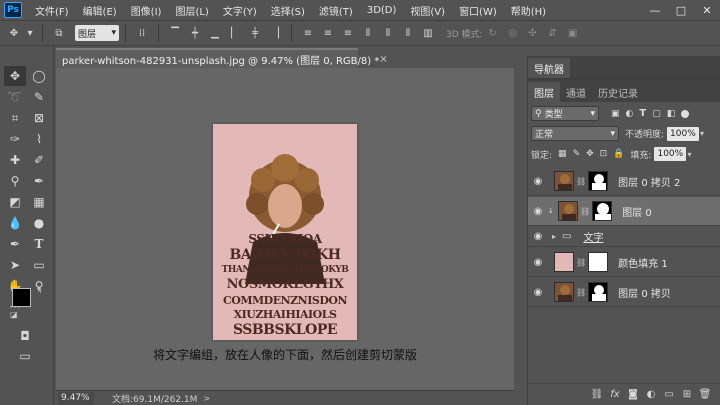 The height and width of the screenshot is (405, 720). I want to click on crop-tool-icon: ⌗, so click(15, 118).